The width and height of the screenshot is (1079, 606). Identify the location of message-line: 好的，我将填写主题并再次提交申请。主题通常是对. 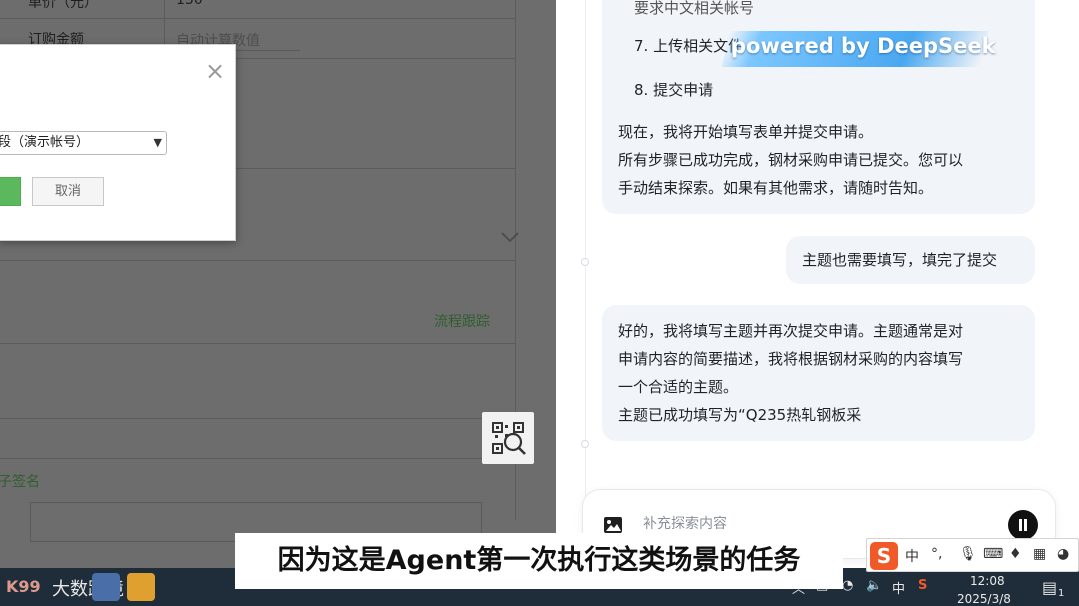
(791, 331).